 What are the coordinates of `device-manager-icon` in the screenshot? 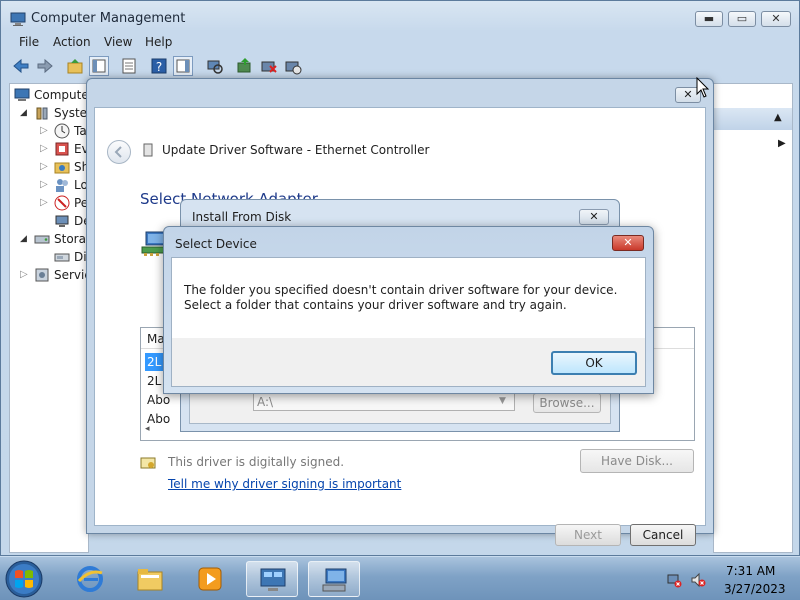 It's located at (62, 221).